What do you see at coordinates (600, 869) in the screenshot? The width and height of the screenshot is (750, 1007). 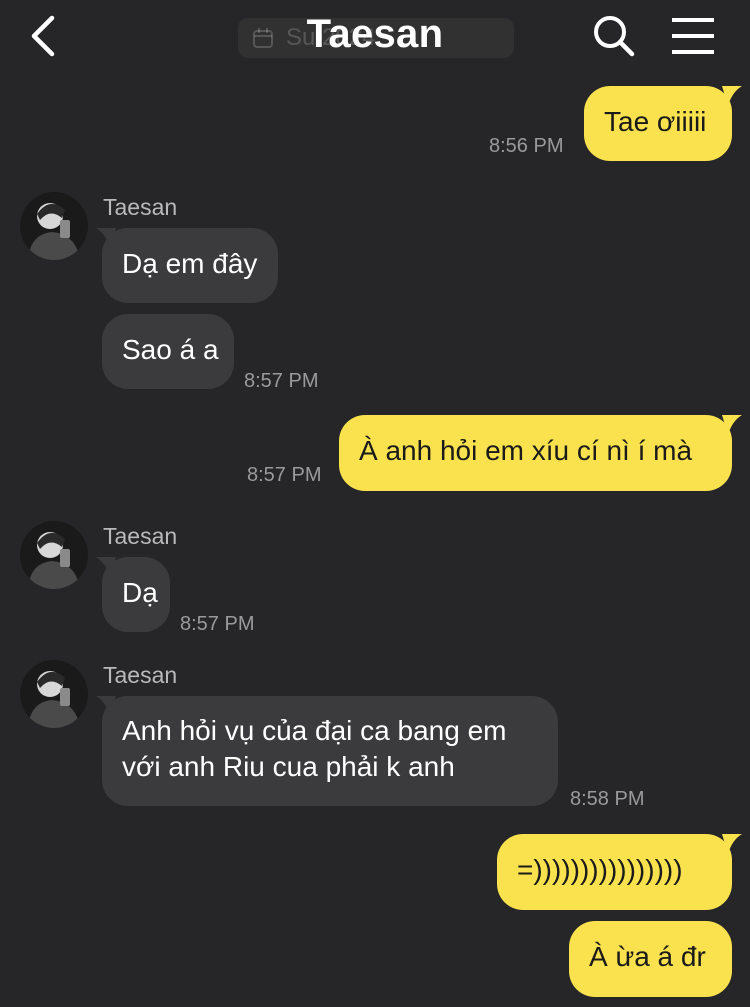 I see `message-text: =))))))))))))))))` at bounding box center [600, 869].